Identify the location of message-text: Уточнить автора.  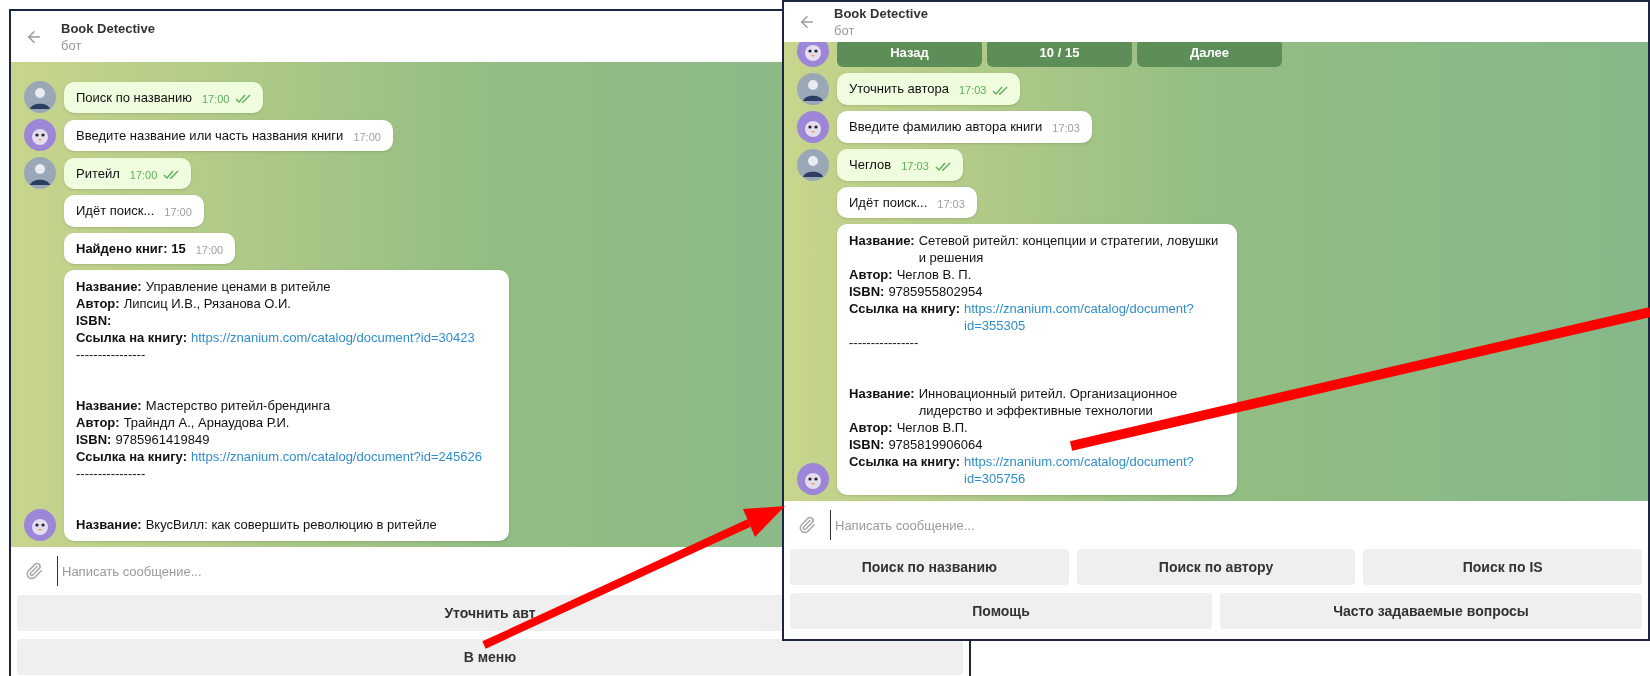
(899, 89).